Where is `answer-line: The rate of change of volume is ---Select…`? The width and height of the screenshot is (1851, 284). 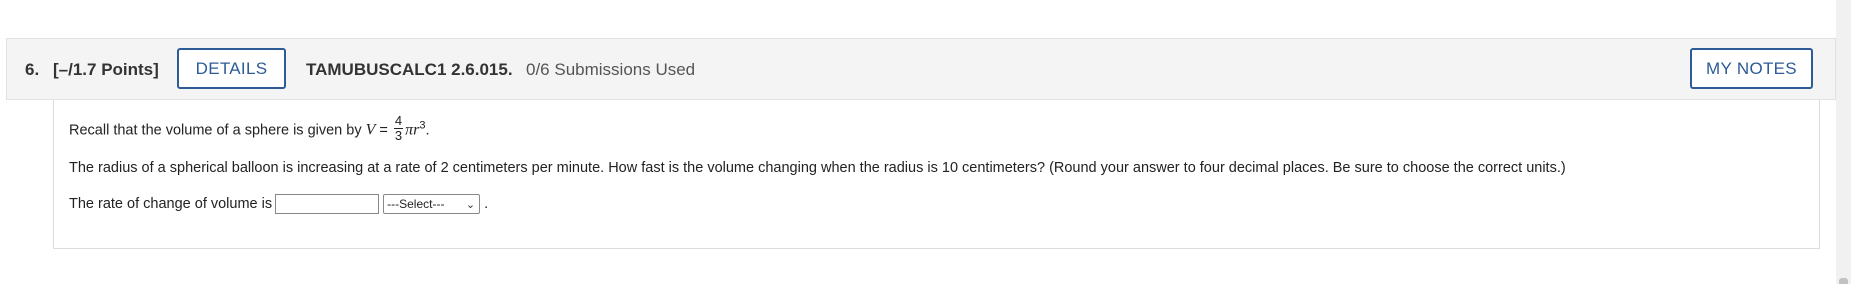
answer-line: The rate of change of volume is ---Select… is located at coordinates (278, 204).